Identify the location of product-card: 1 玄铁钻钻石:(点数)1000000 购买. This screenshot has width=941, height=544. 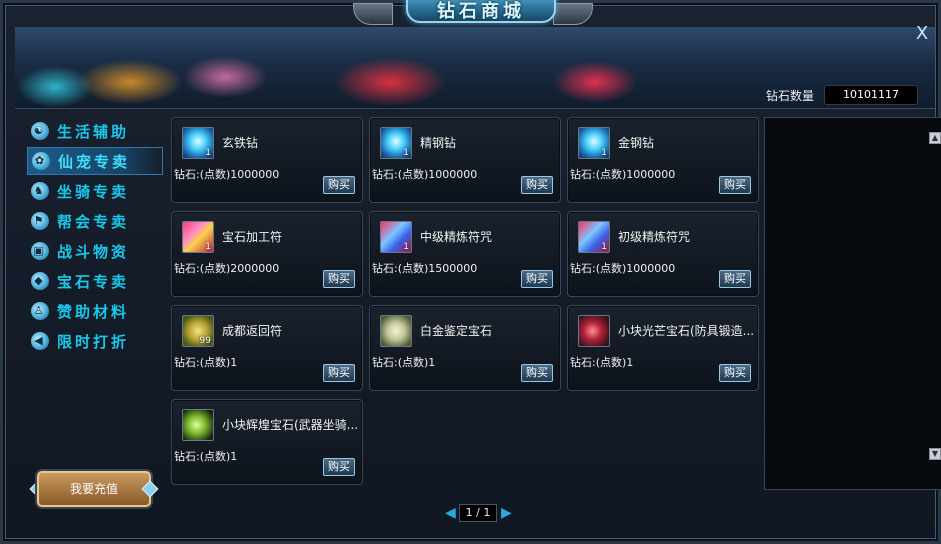
(267, 160).